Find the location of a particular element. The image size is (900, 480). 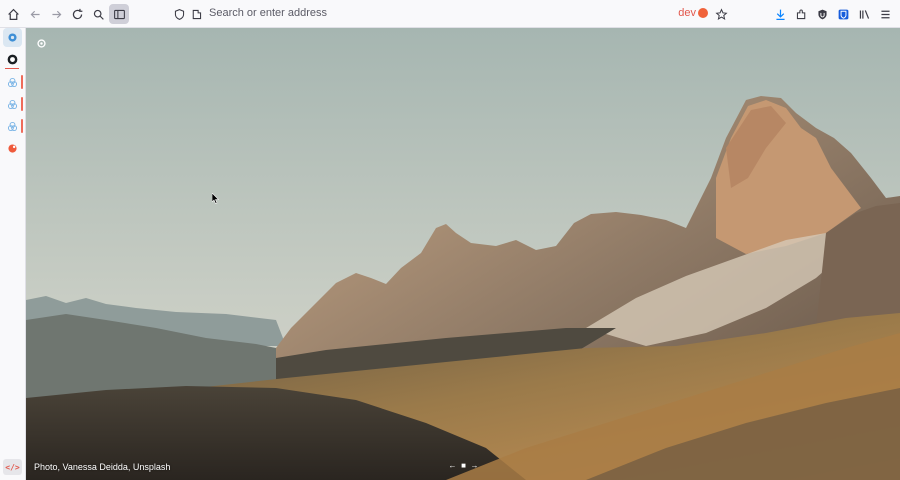

sidebar-item-settings is located at coordinates (12, 37).